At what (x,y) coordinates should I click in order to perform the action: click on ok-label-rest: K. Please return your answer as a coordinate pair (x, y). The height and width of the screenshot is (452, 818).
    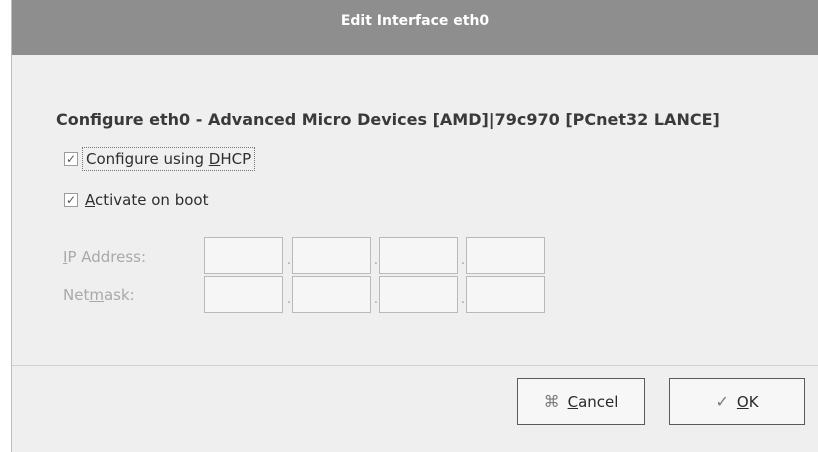
    Looking at the image, I should click on (753, 401).